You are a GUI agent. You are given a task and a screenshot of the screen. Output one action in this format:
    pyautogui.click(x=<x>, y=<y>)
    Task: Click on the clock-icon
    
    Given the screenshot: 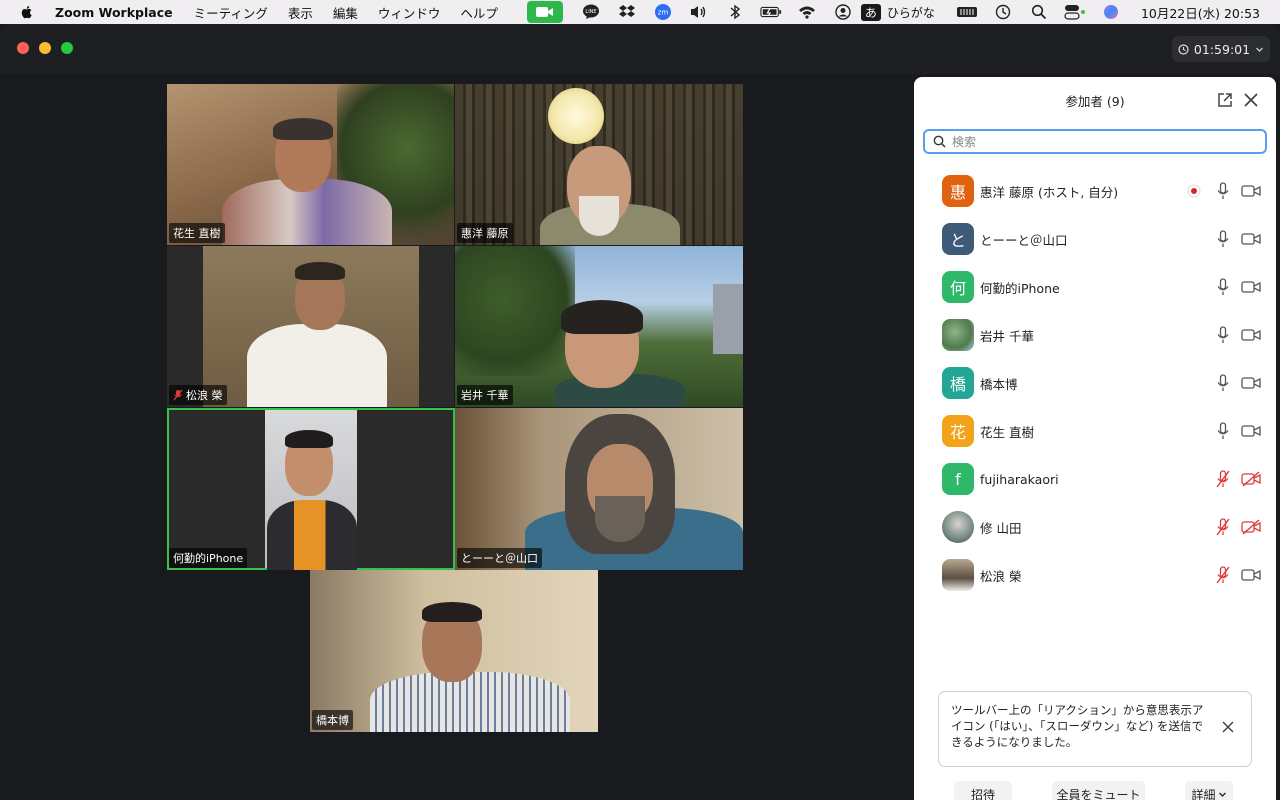 What is the action you would take?
    pyautogui.click(x=1183, y=49)
    